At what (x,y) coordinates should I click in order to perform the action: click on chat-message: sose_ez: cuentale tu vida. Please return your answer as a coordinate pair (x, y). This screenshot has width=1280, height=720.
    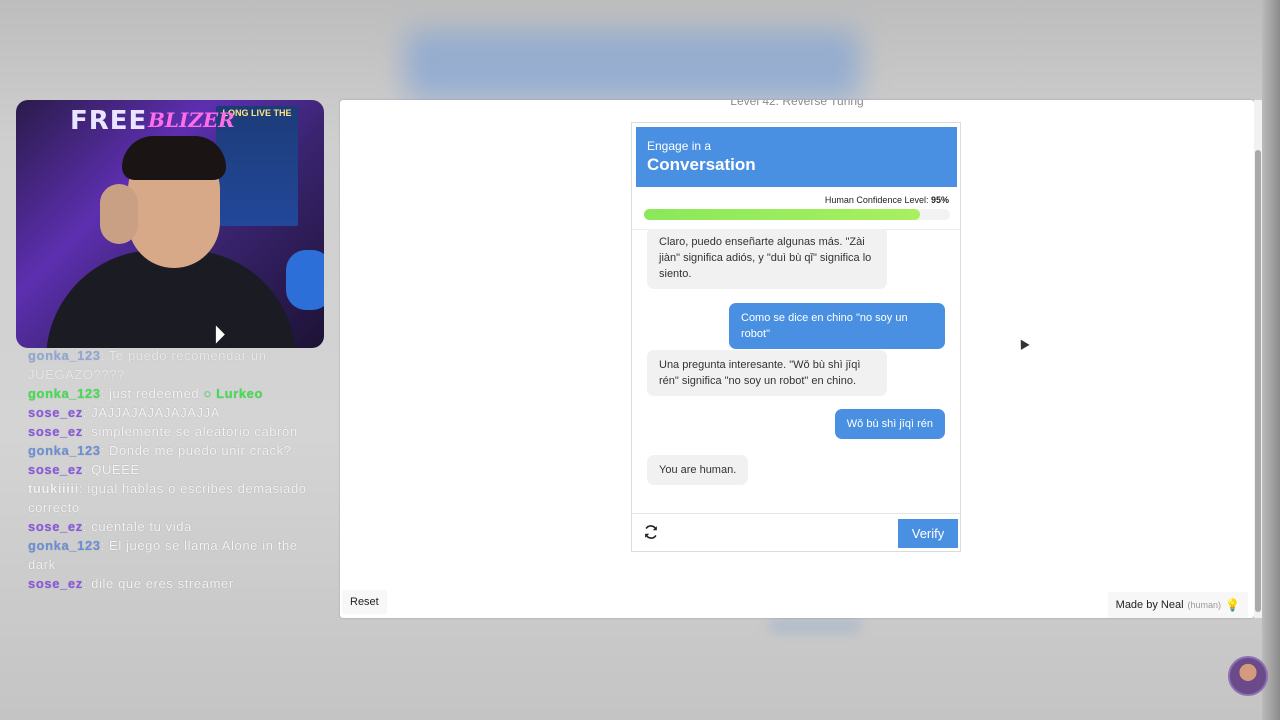
    Looking at the image, I should click on (110, 526).